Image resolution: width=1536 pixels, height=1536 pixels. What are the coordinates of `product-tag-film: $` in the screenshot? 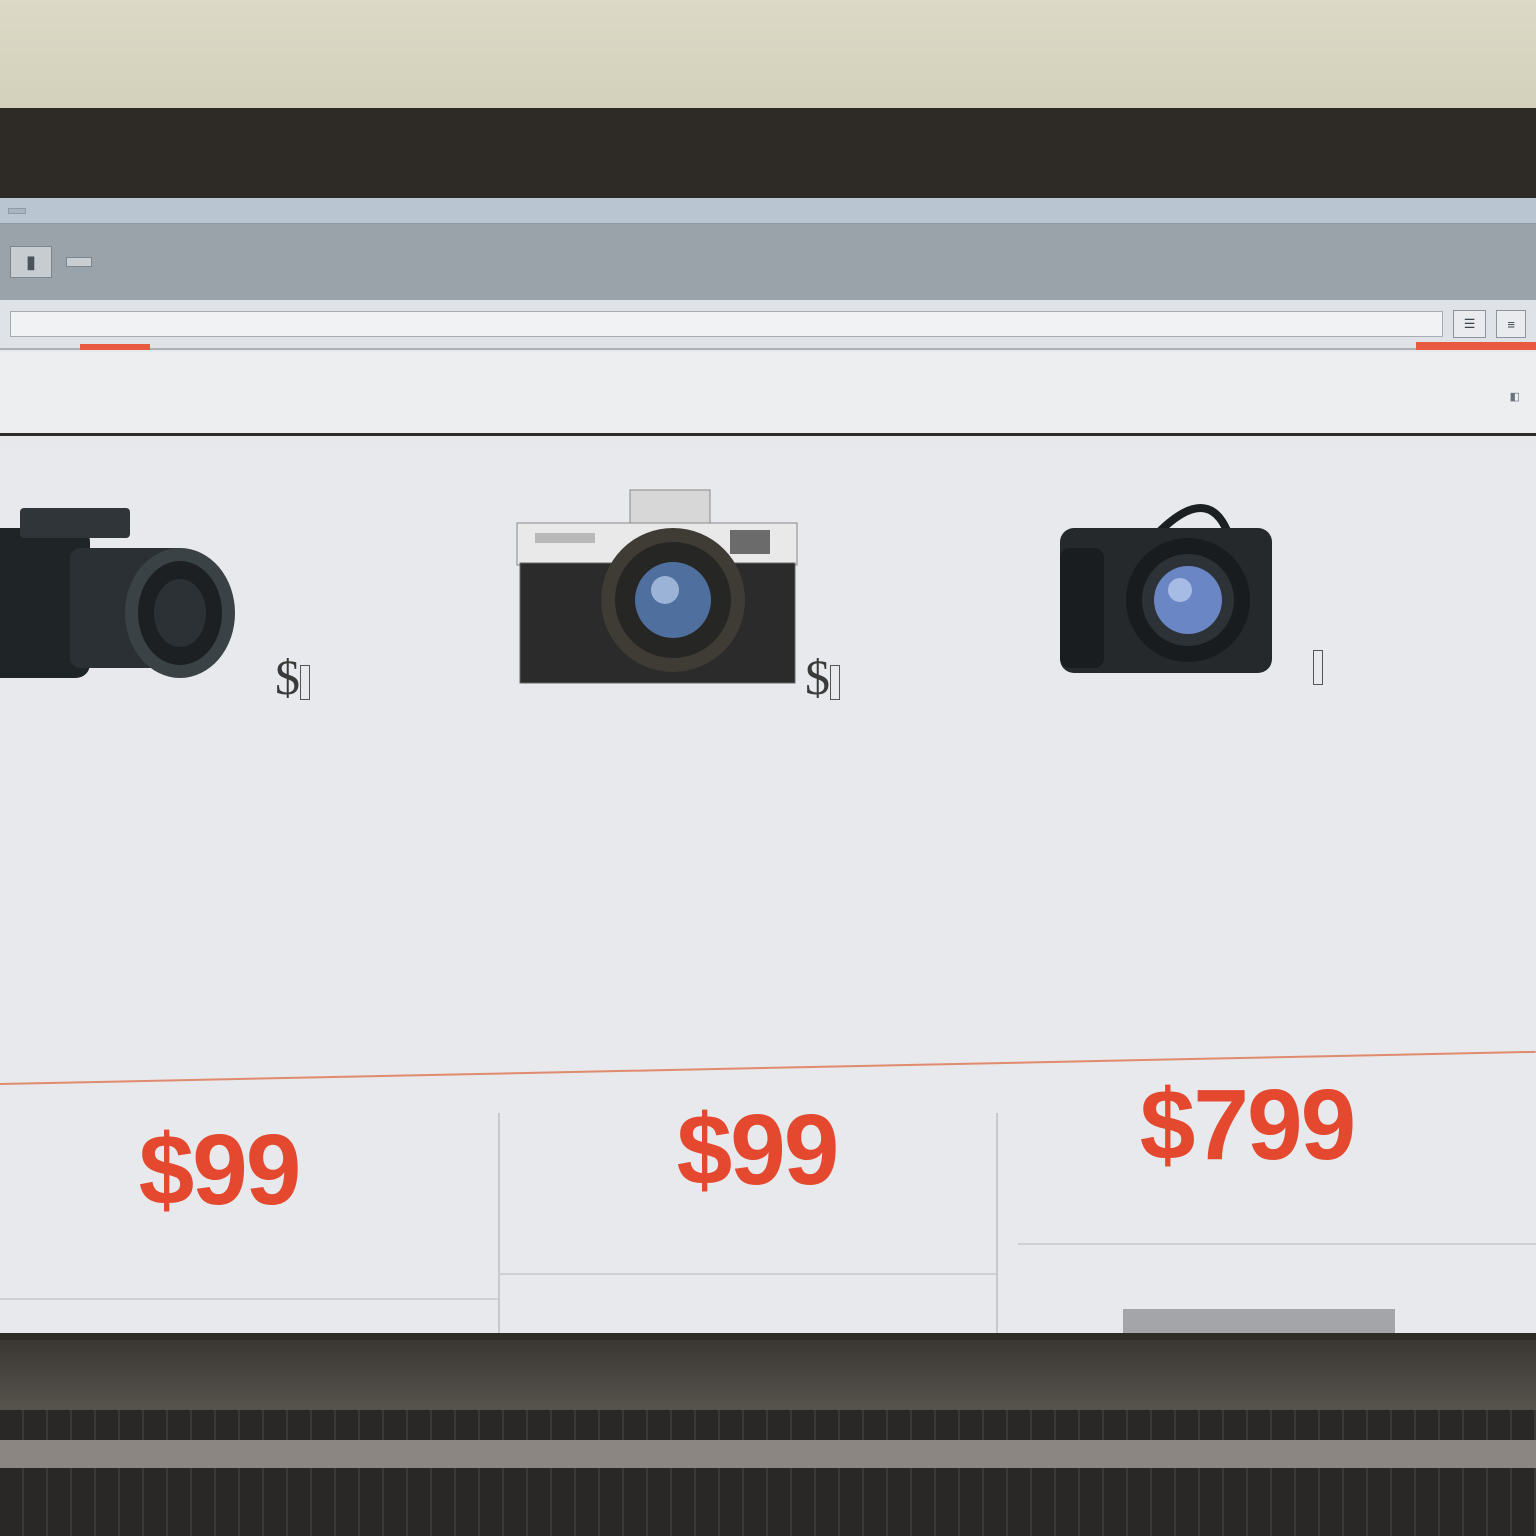 It's located at (822, 677).